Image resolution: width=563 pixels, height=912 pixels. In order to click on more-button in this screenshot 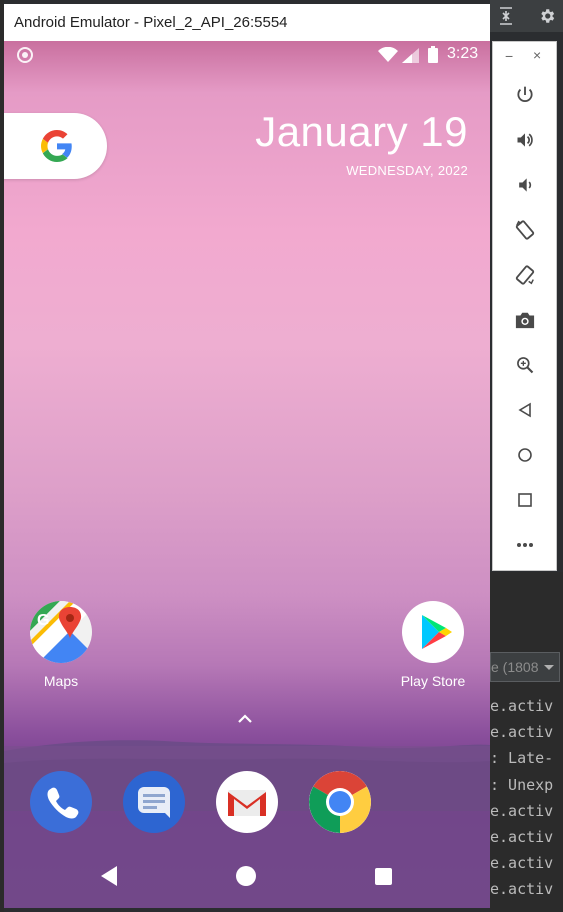, I will do `click(525, 545)`.